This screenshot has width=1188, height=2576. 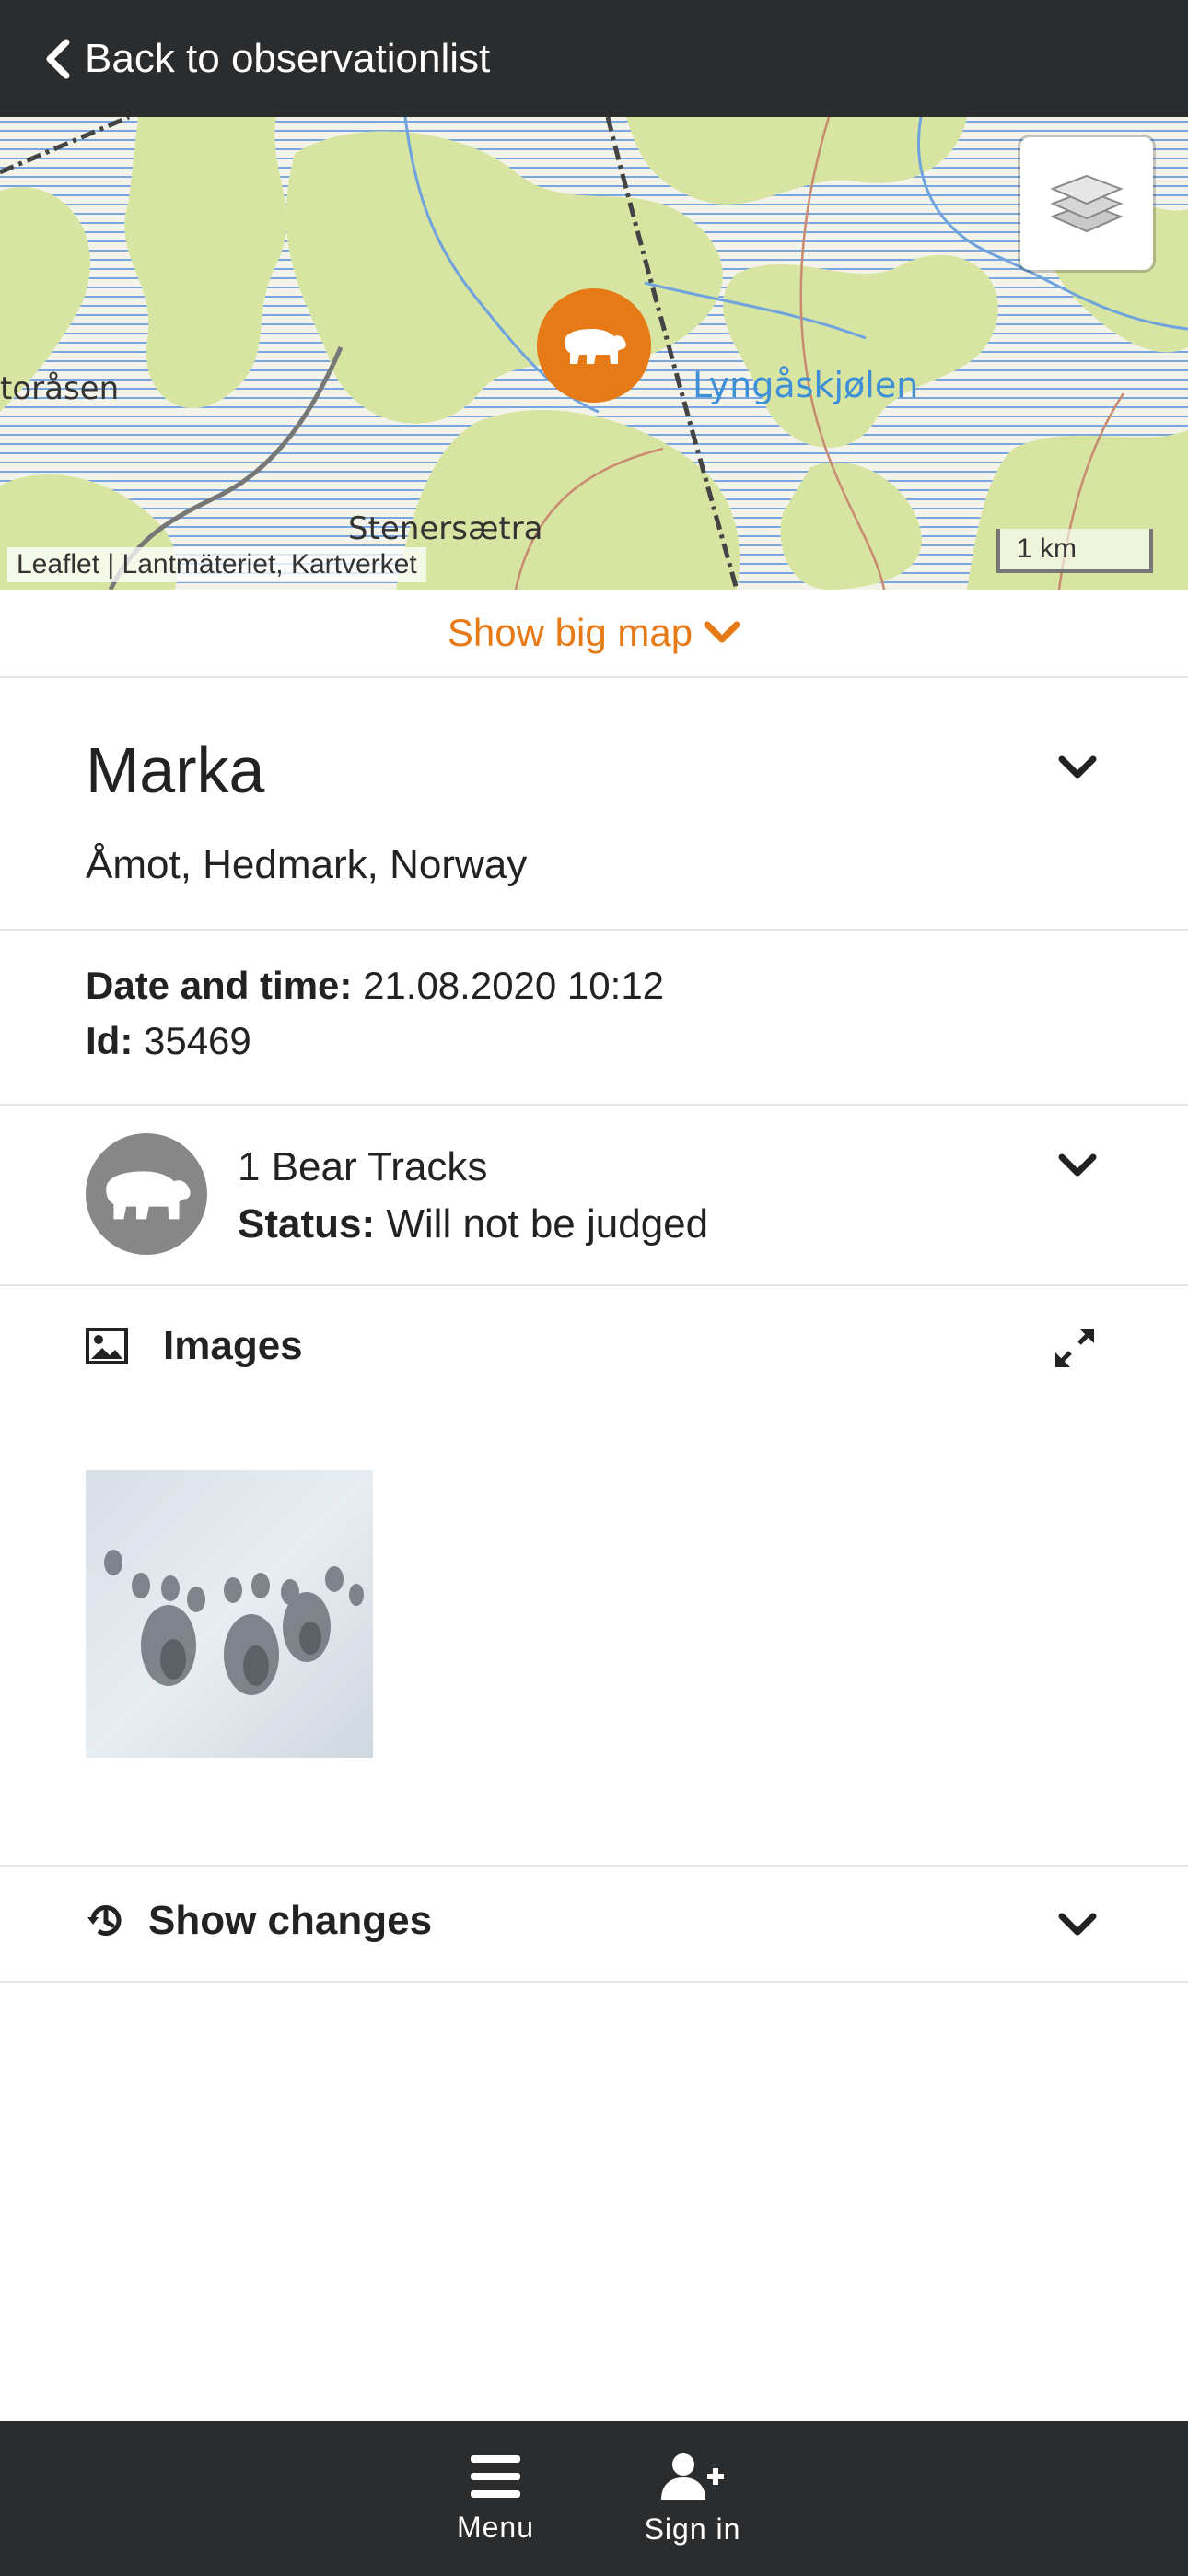 What do you see at coordinates (110, 1040) in the screenshot?
I see `id-label: Id:` at bounding box center [110, 1040].